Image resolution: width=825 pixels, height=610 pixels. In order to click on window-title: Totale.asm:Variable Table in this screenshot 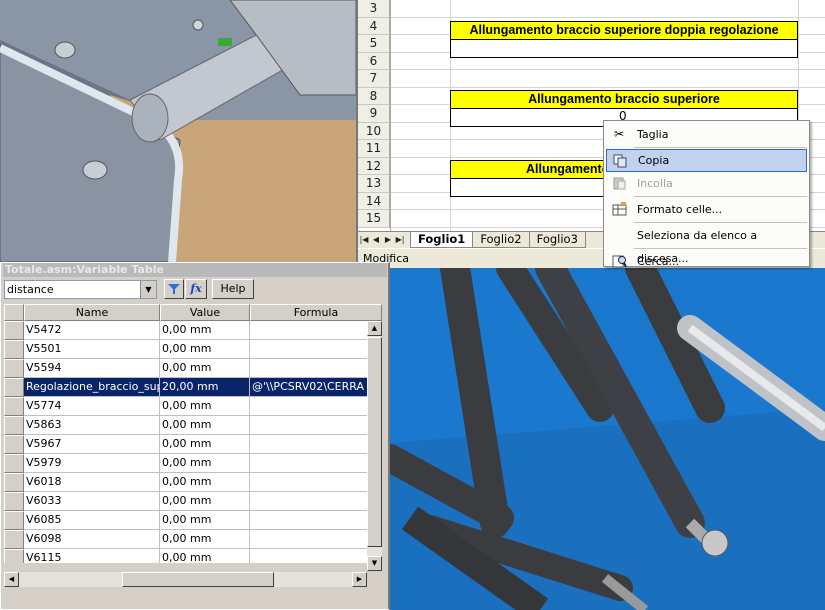, I will do `click(195, 270)`.